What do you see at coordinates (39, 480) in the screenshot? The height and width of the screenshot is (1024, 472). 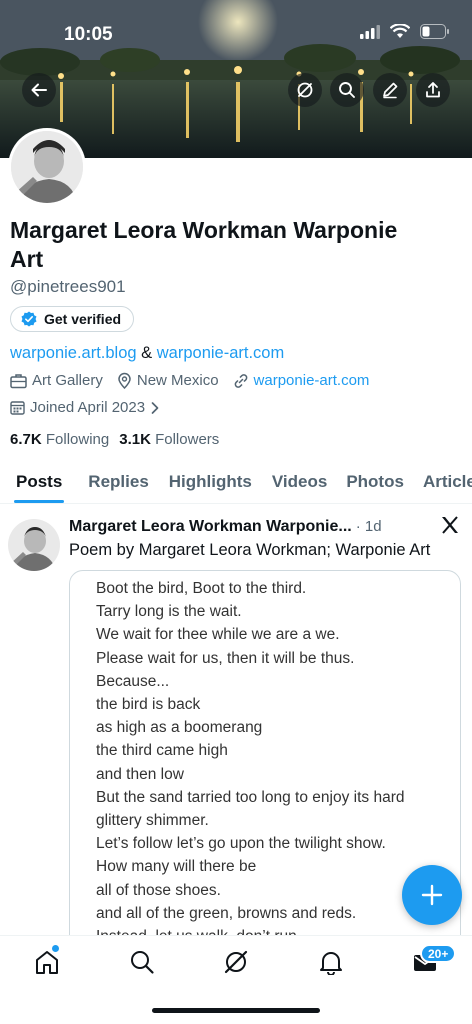 I see `tab-posts: Posts` at bounding box center [39, 480].